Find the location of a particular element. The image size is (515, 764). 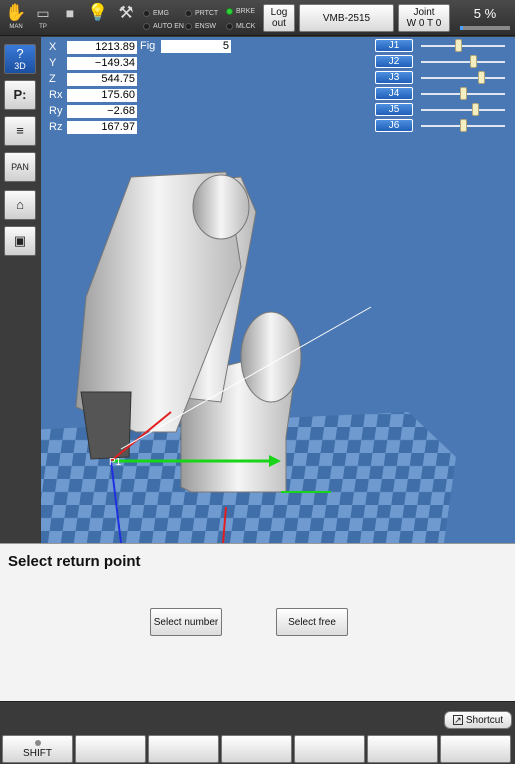

joint-j1-knob is located at coordinates (458, 45).